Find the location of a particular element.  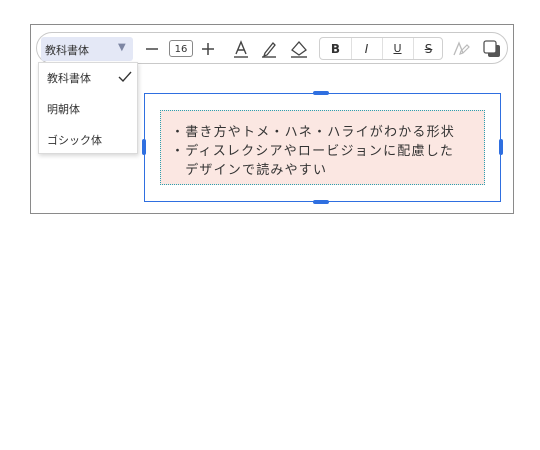

menu-item-kyokasho: 教科書体 is located at coordinates (88, 78).